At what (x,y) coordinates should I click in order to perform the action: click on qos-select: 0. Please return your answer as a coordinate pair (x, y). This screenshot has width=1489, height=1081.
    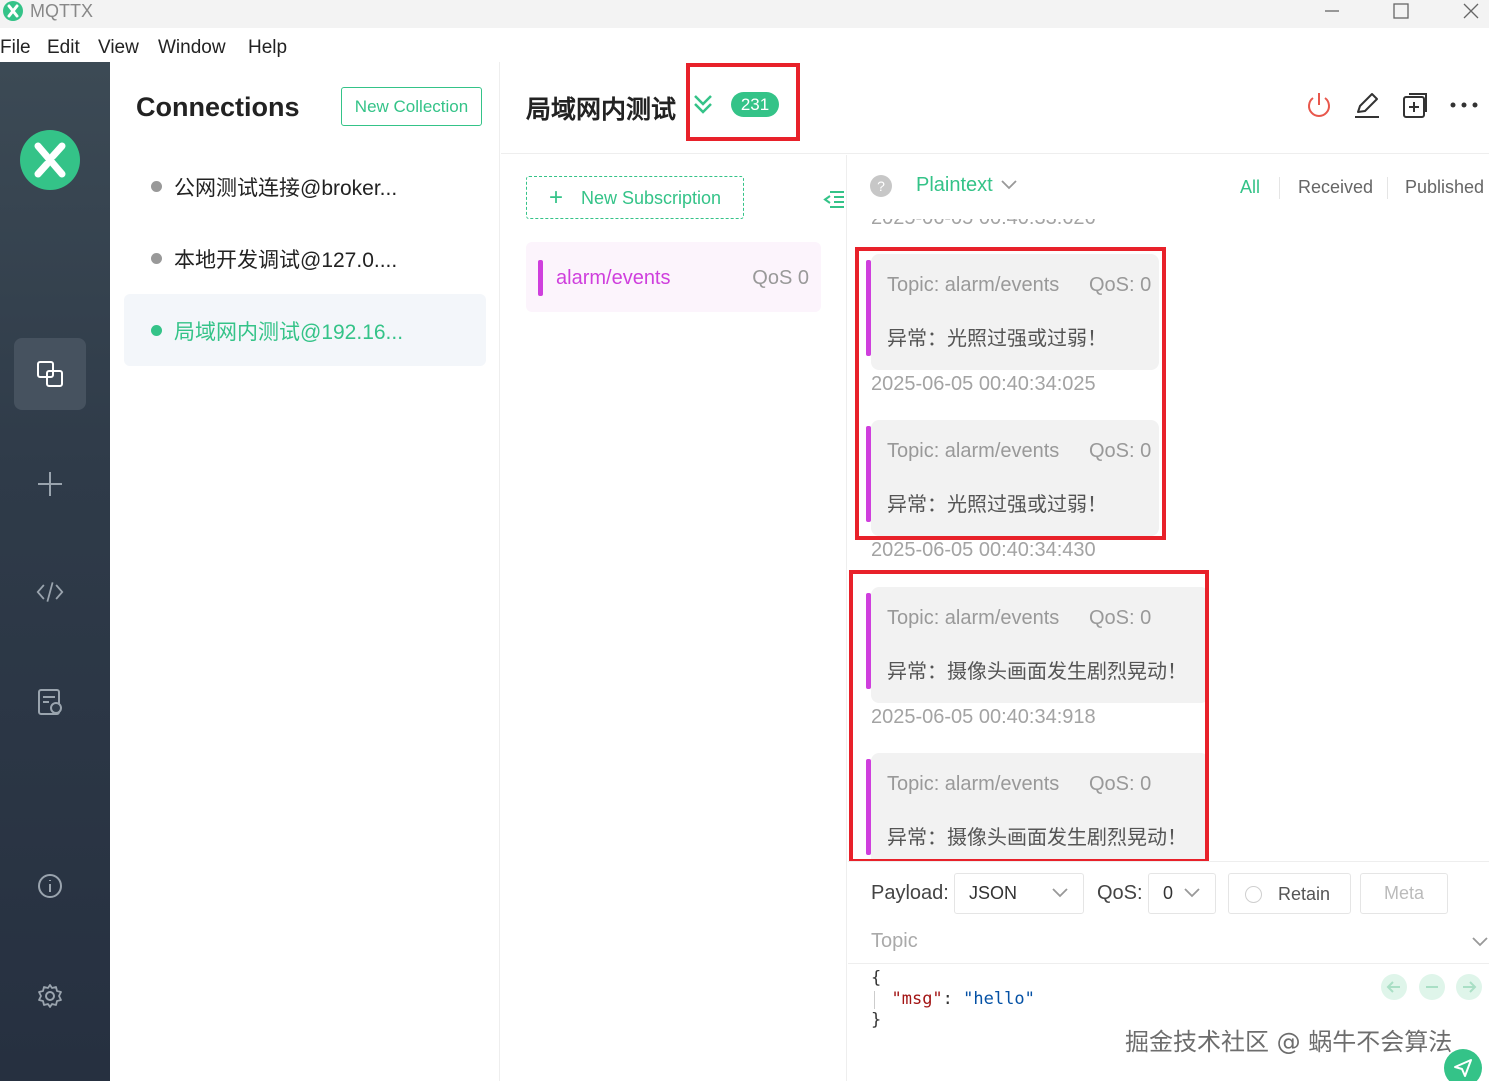
    Looking at the image, I should click on (1182, 893).